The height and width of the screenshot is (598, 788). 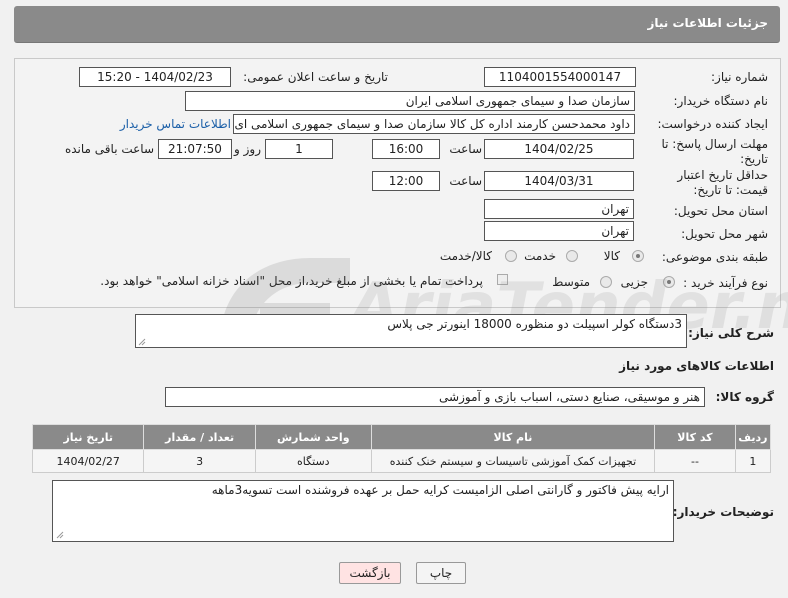 I want to click on creator-label: ایجاد کننده درخواست:, so click(x=712, y=124).